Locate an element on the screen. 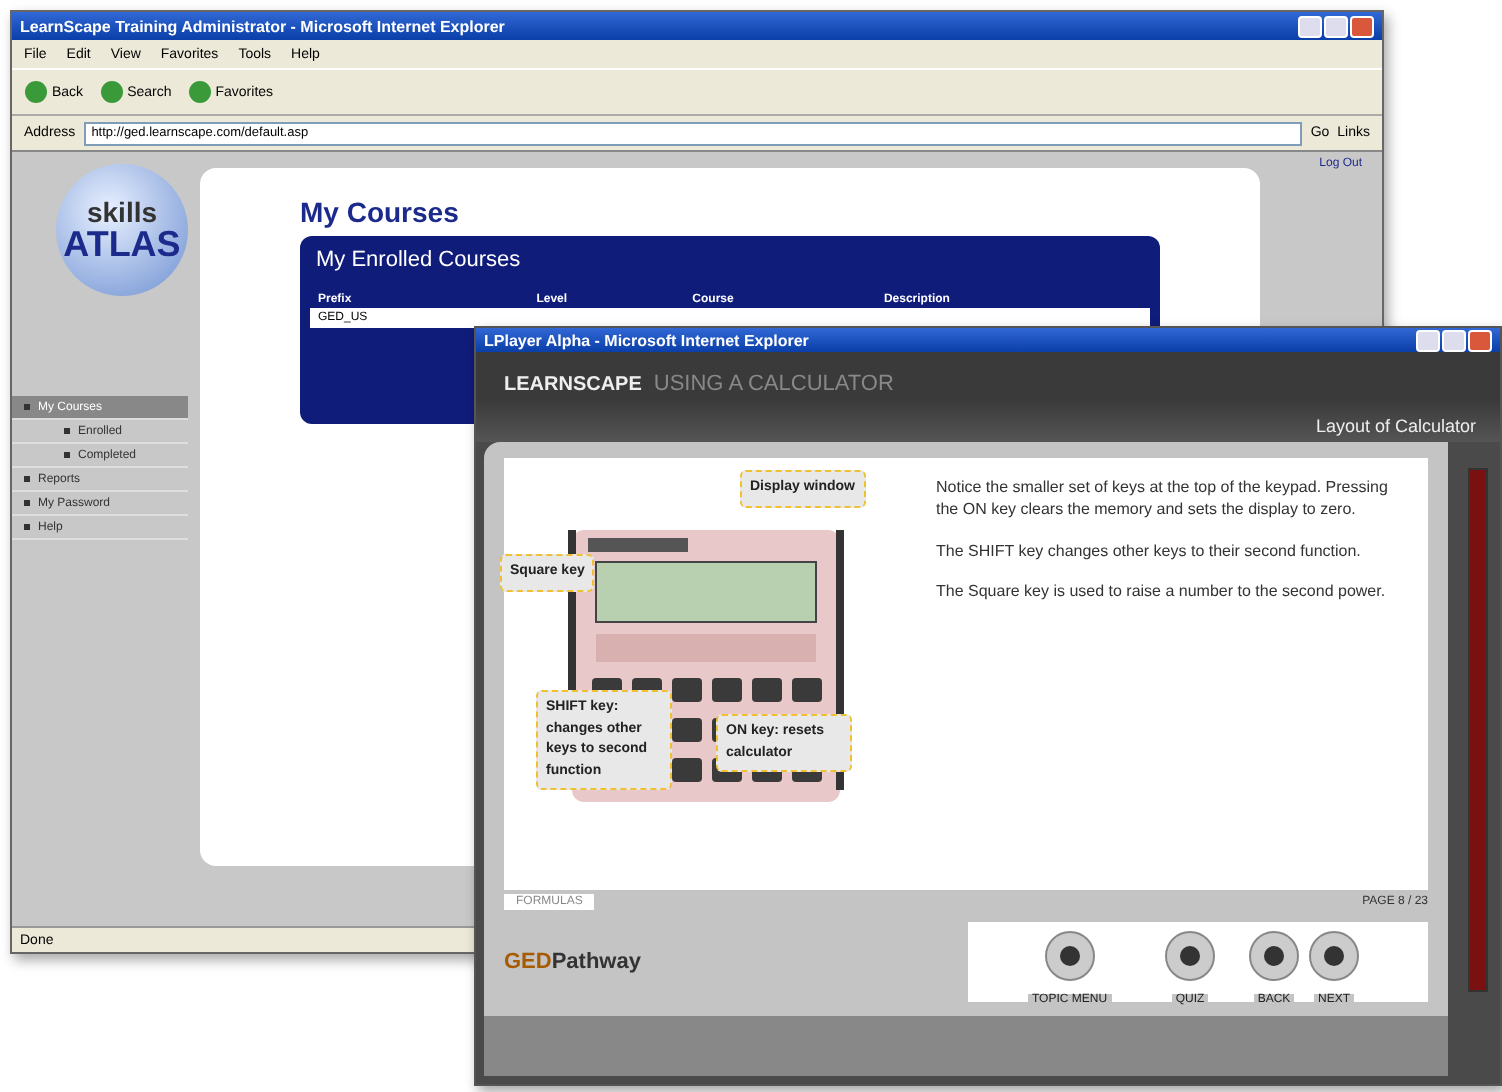  paragraph: The Square key is used to raise a number to the second power. is located at coordinates (1162, 593).